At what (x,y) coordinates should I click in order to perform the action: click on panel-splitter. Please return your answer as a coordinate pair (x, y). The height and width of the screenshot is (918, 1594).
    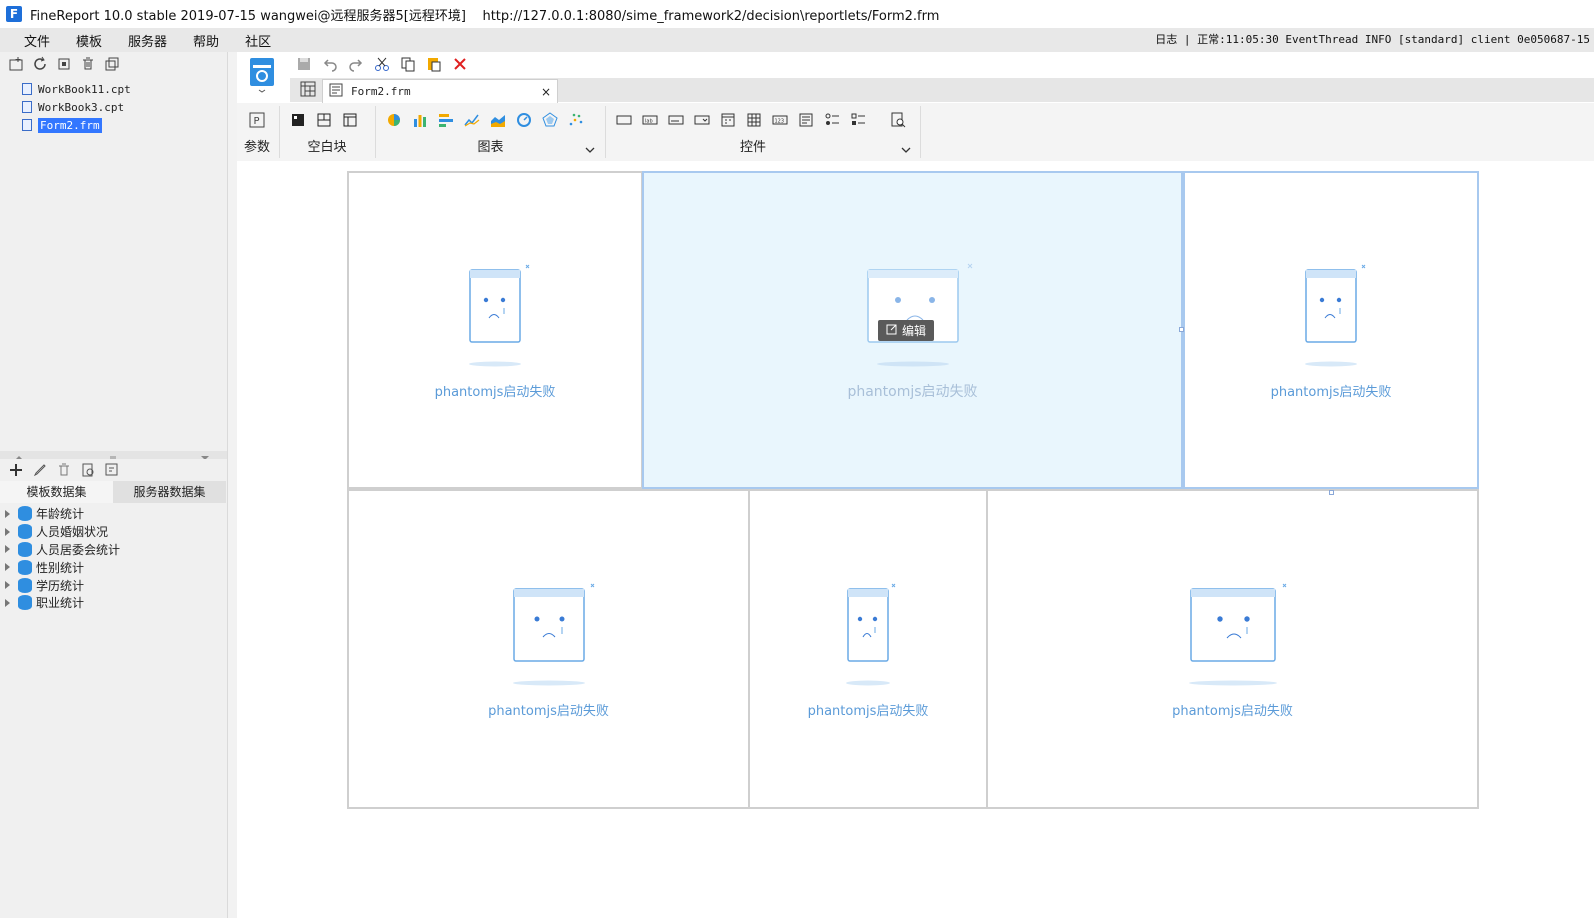
    Looking at the image, I should click on (115, 455).